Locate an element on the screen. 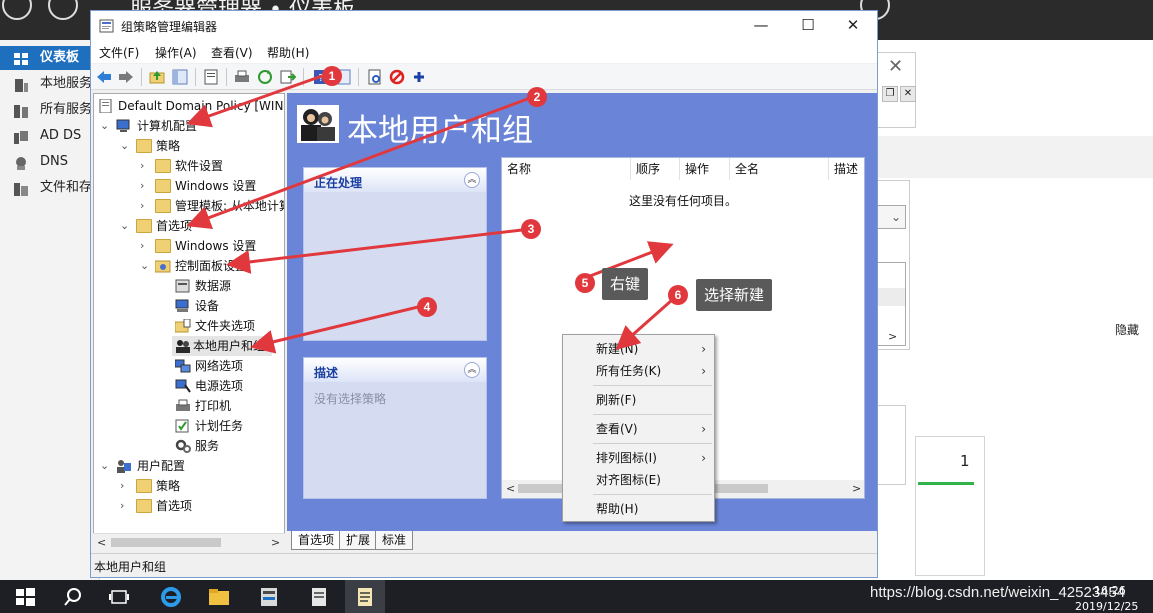  up-folder-icon is located at coordinates (157, 77).